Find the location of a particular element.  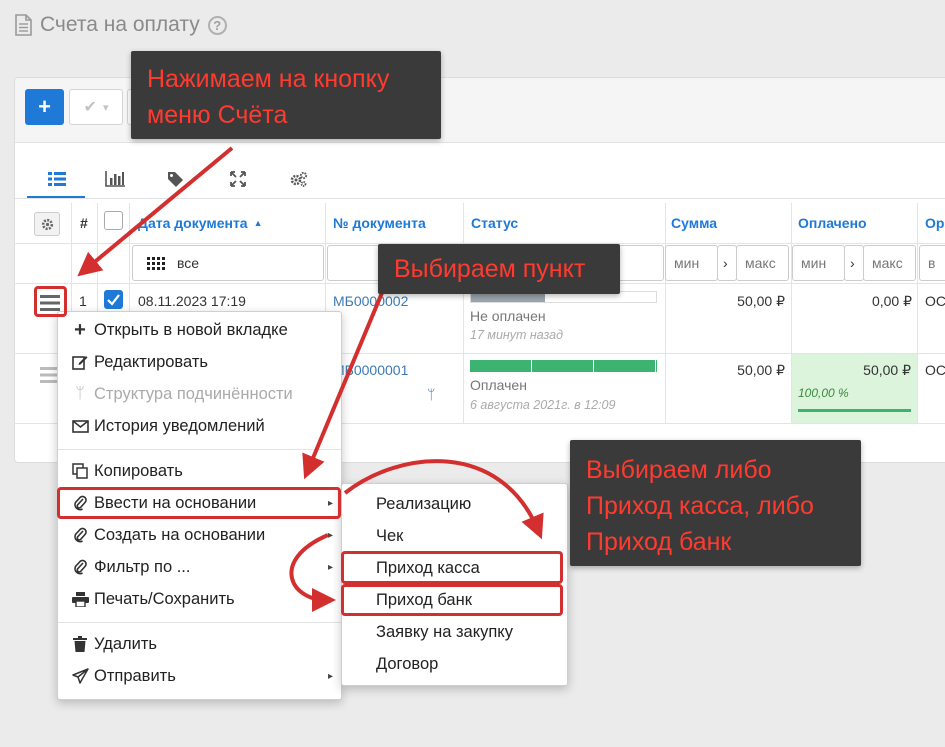

paid-range-arrow: › is located at coordinates (854, 263).